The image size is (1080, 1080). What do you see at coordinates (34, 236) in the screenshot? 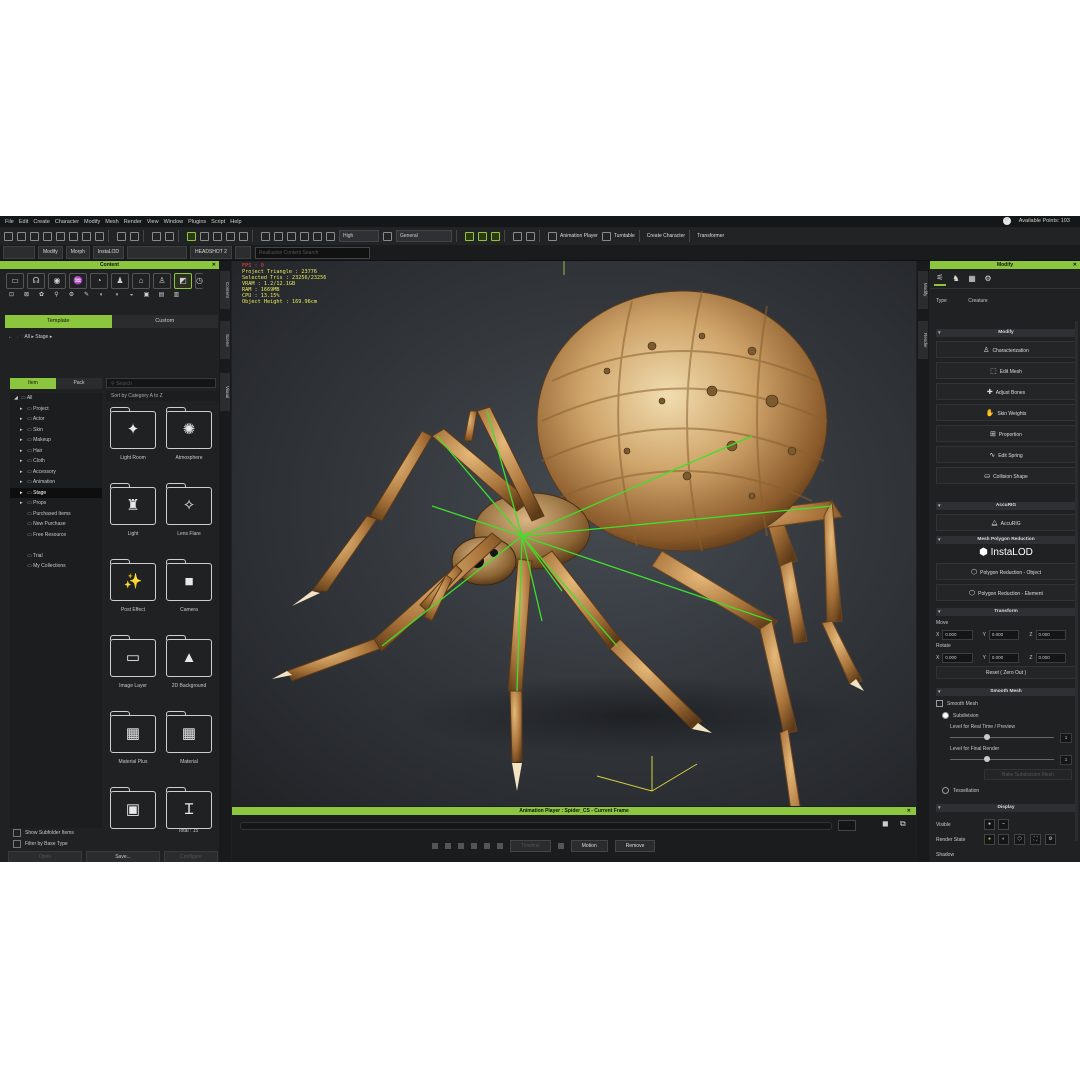
I see `save-icon` at bounding box center [34, 236].